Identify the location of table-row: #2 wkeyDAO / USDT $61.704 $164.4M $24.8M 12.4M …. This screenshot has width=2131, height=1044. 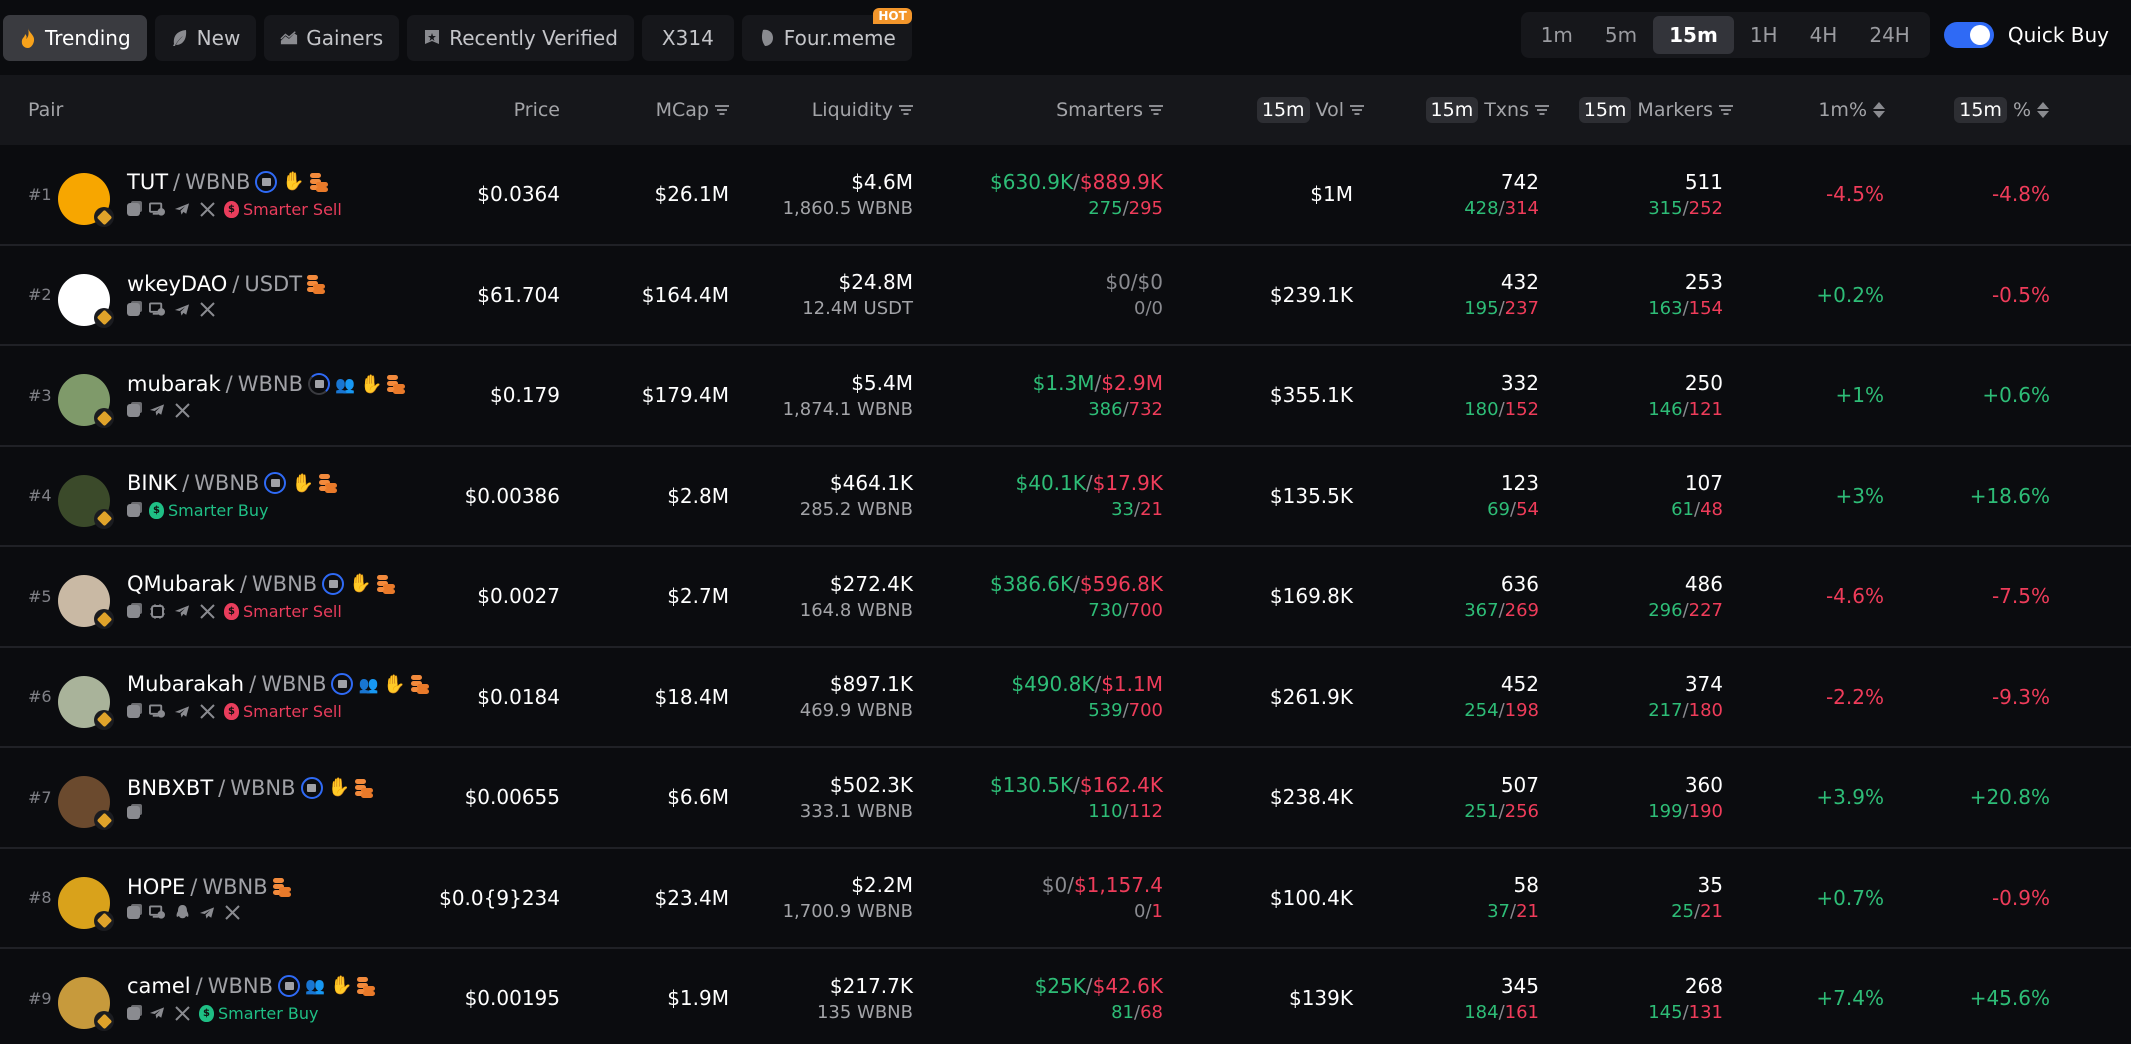
(1065, 296).